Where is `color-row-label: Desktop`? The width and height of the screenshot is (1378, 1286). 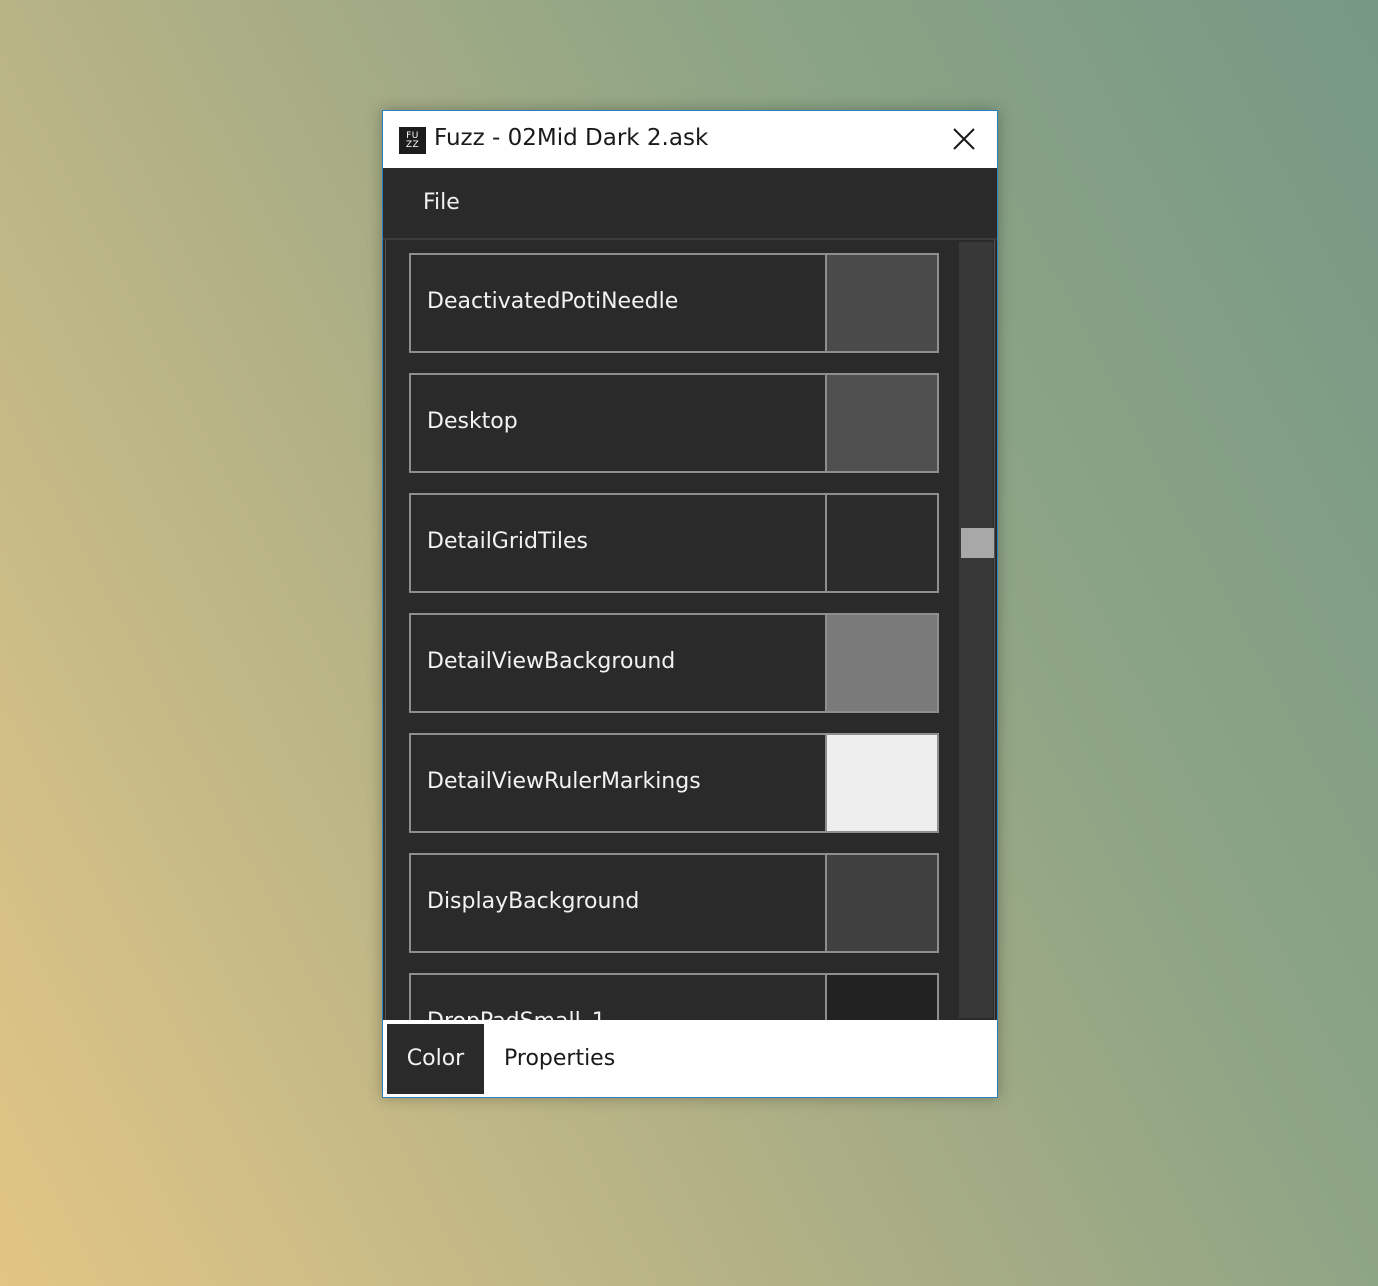
color-row-label: Desktop is located at coordinates (472, 421).